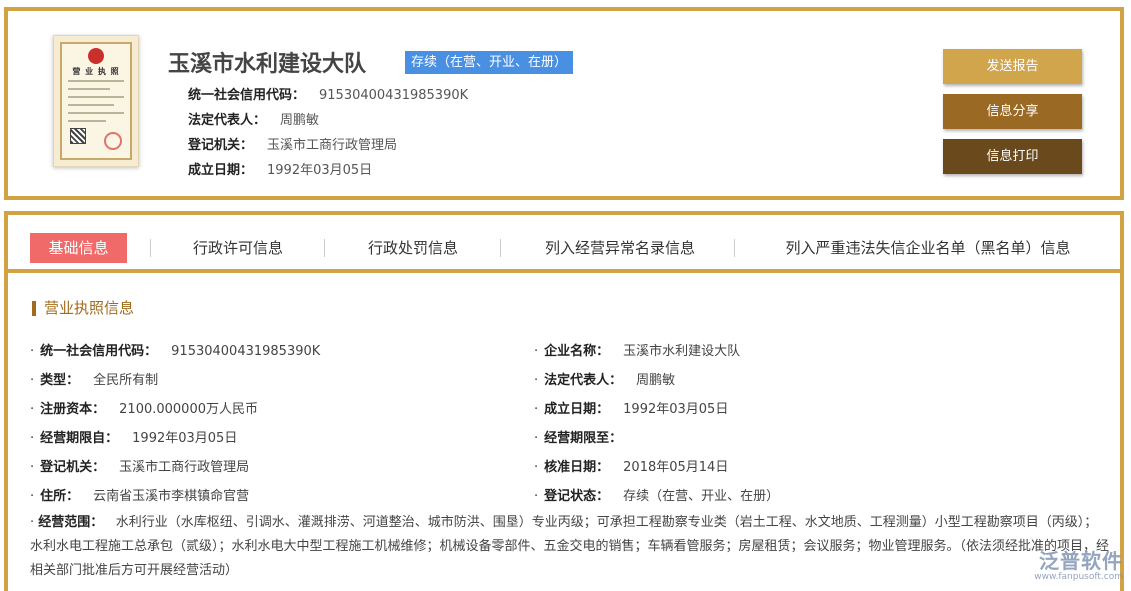 Image resolution: width=1131 pixels, height=591 pixels. What do you see at coordinates (576, 409) in the screenshot?
I see `field-label: 成立日期：` at bounding box center [576, 409].